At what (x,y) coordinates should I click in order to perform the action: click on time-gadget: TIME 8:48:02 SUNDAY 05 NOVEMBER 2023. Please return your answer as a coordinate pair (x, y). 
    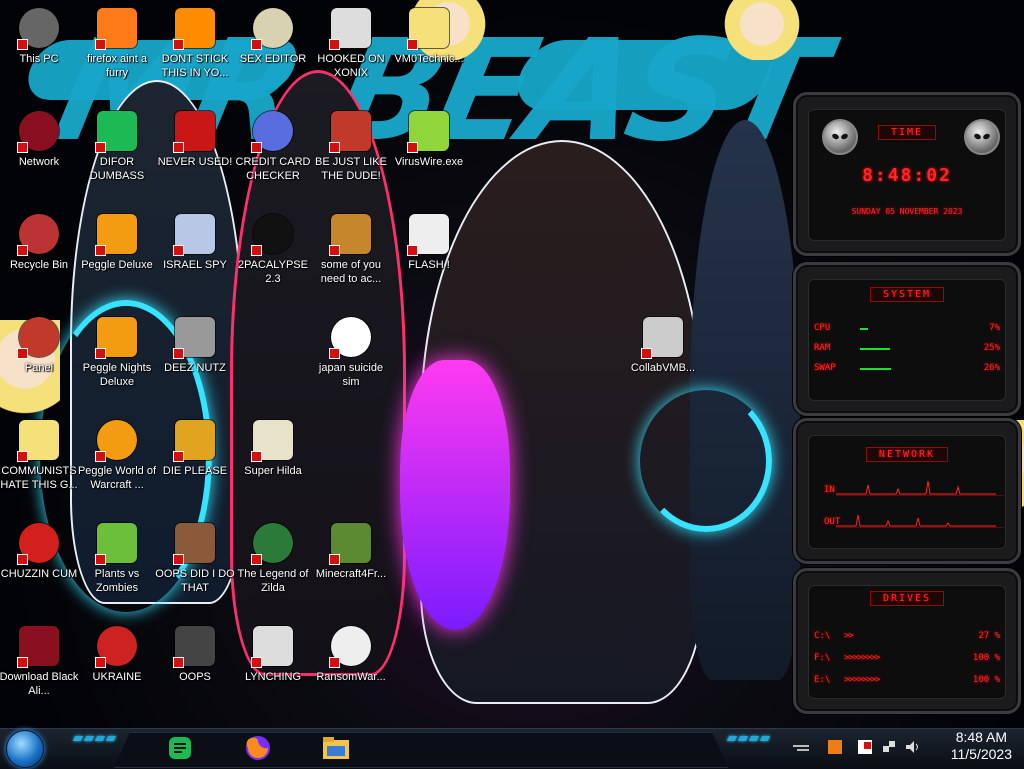
    Looking at the image, I should click on (907, 174).